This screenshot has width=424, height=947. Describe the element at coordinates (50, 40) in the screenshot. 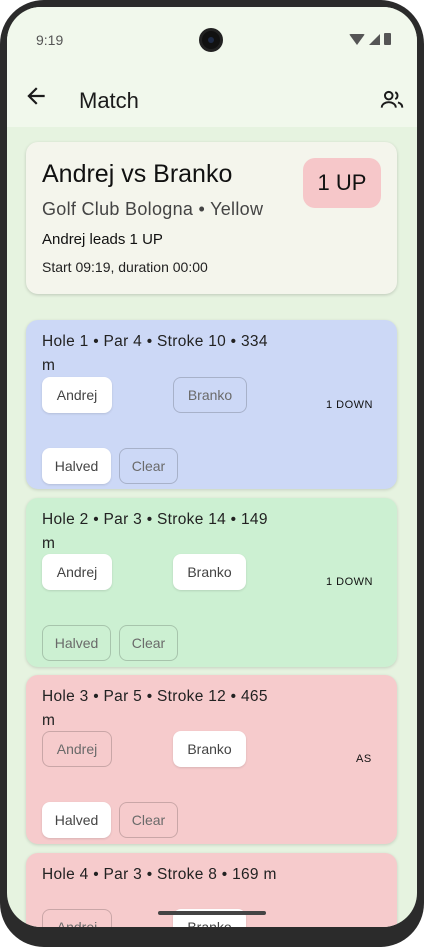

I see `status-time: 9:19` at that location.